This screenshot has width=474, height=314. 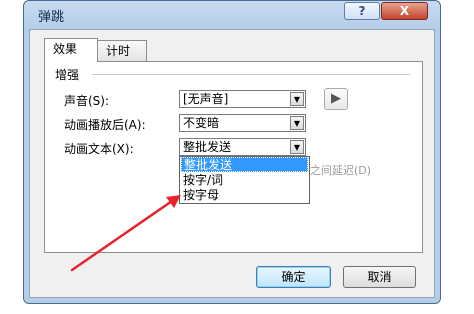 I want to click on cancel-button: 取消, so click(x=379, y=277).